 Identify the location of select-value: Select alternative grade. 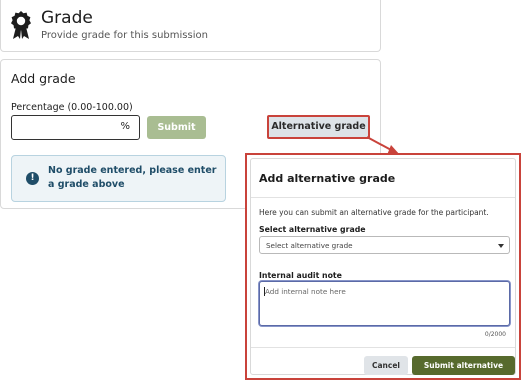
(309, 245).